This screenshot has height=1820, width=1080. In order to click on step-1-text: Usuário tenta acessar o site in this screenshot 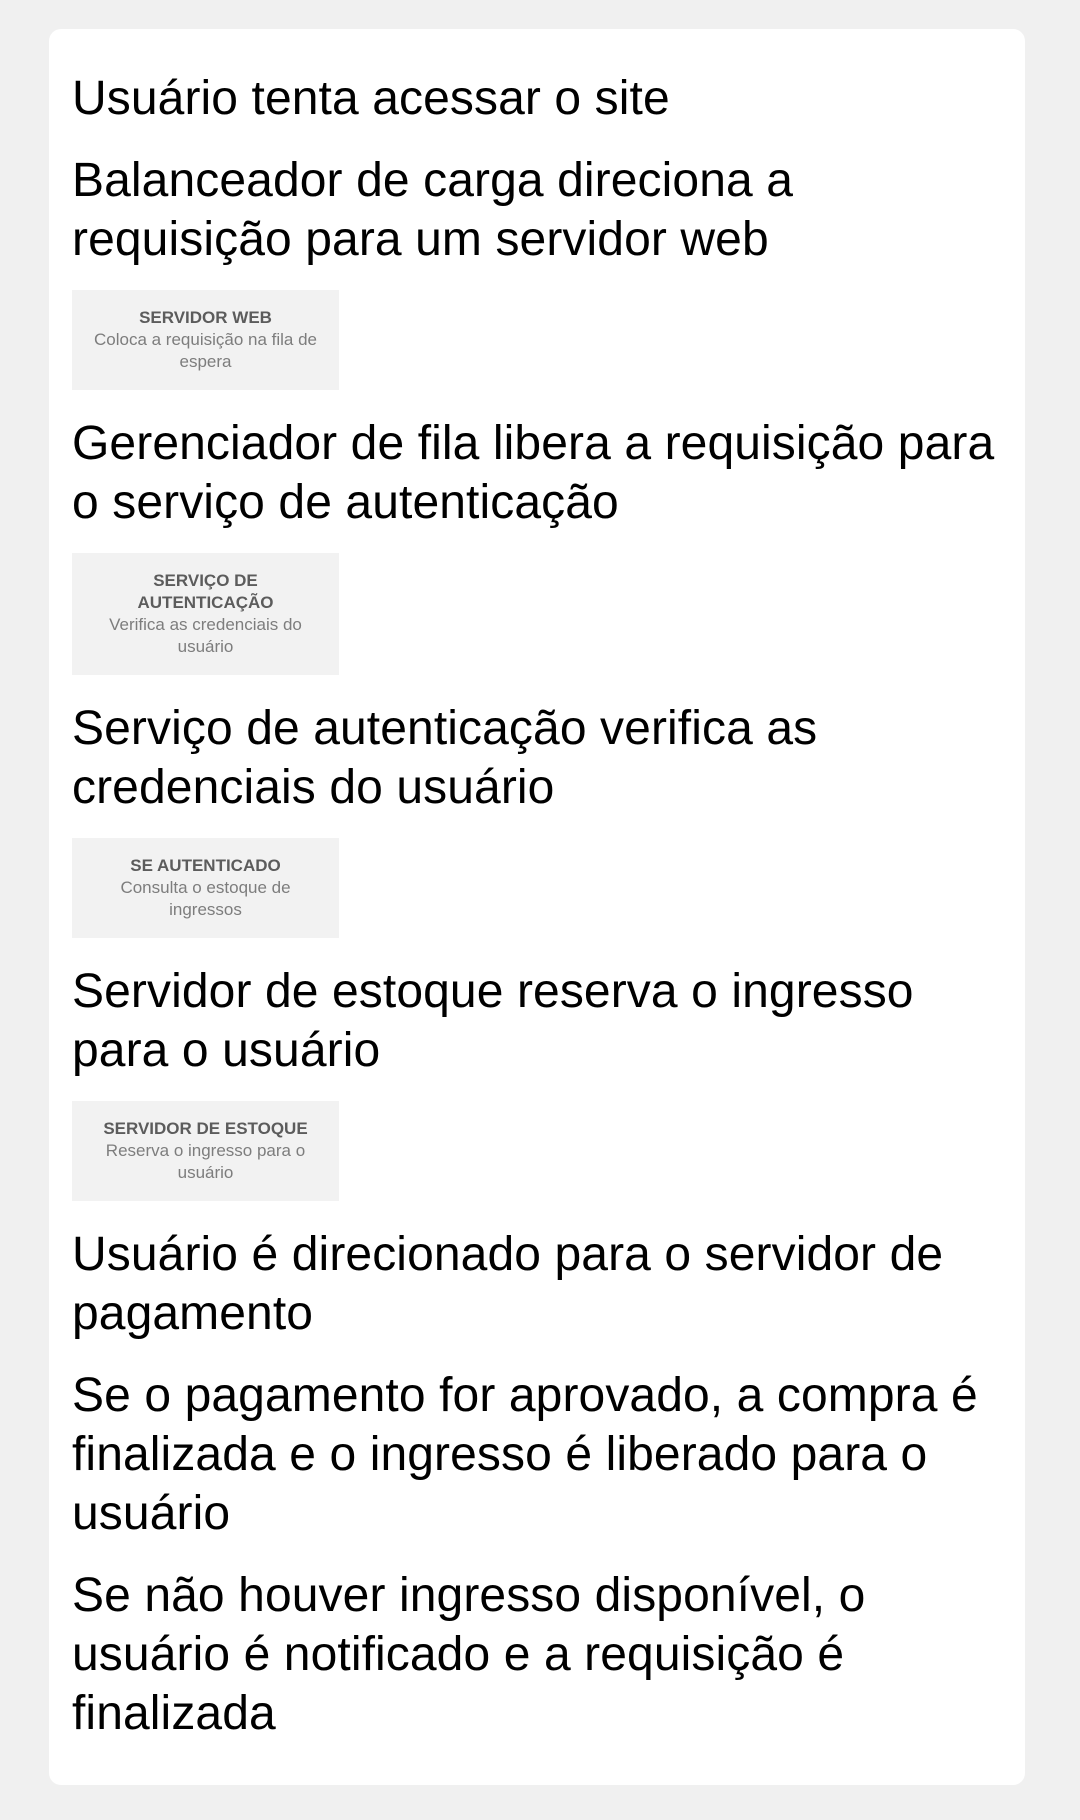, I will do `click(371, 98)`.